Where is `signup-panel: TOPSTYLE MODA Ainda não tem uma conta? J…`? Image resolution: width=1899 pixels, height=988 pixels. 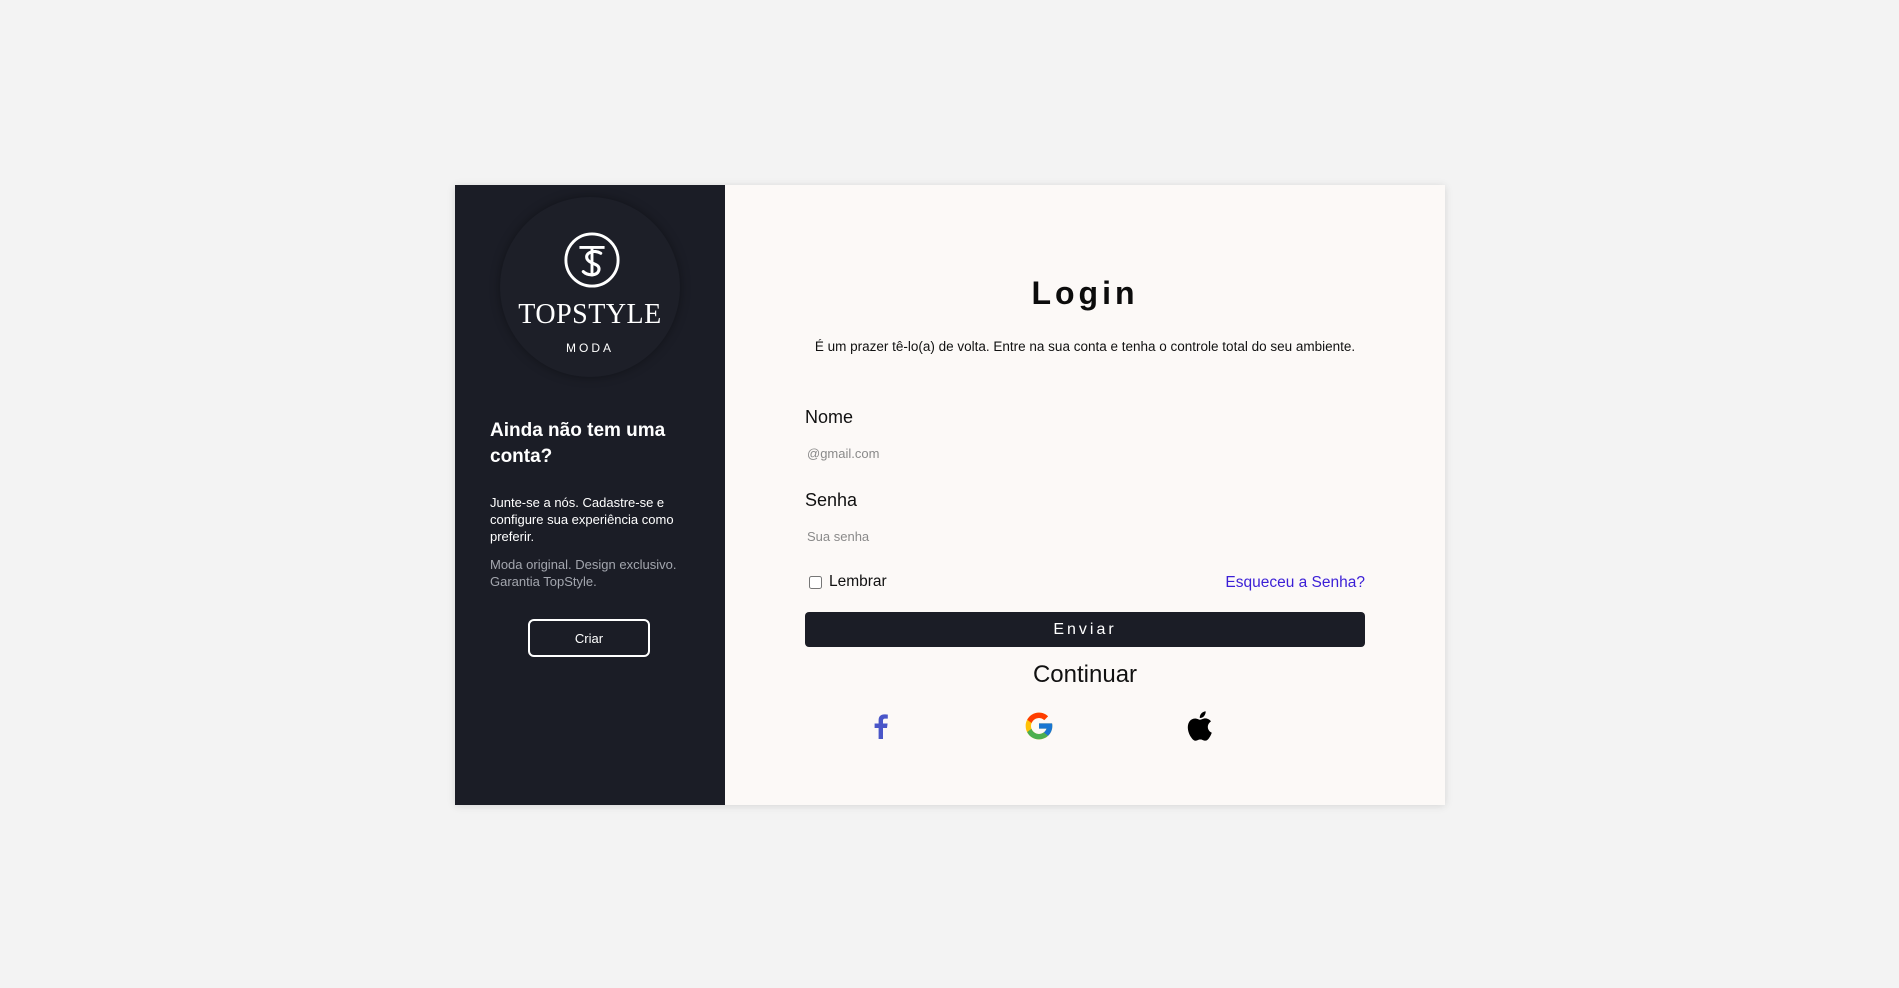 signup-panel: TOPSTYLE MODA Ainda não tem uma conta? J… is located at coordinates (590, 495).